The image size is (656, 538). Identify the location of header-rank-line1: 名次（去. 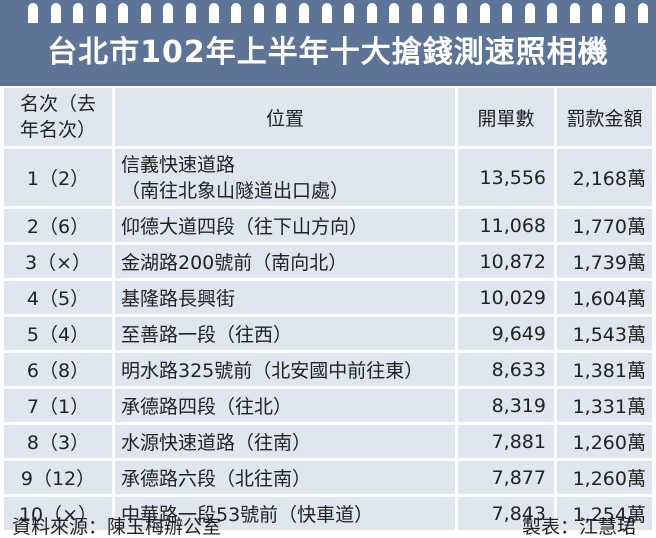
(57, 104).